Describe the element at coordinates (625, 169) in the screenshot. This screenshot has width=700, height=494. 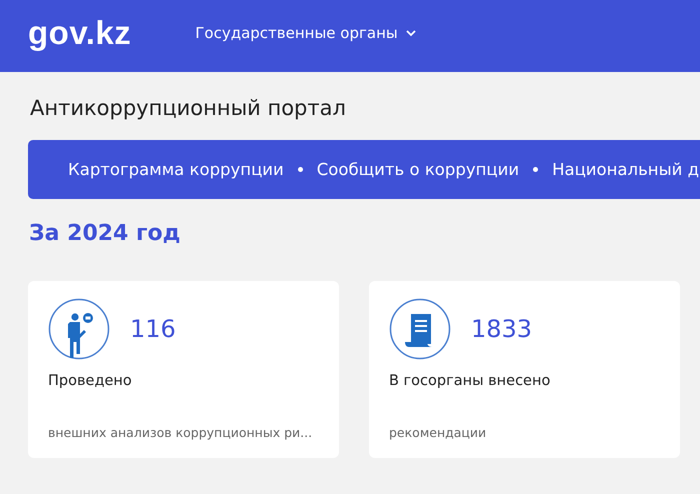
I see `nav-link: Национальный д` at that location.